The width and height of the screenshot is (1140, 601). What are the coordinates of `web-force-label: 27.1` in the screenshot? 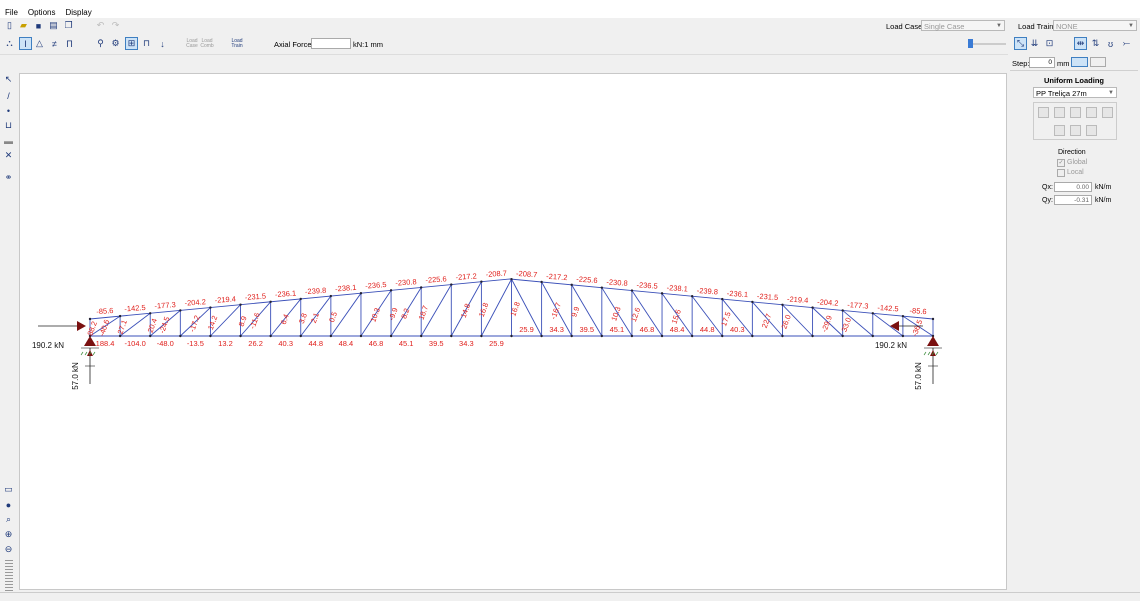 It's located at (122, 327).